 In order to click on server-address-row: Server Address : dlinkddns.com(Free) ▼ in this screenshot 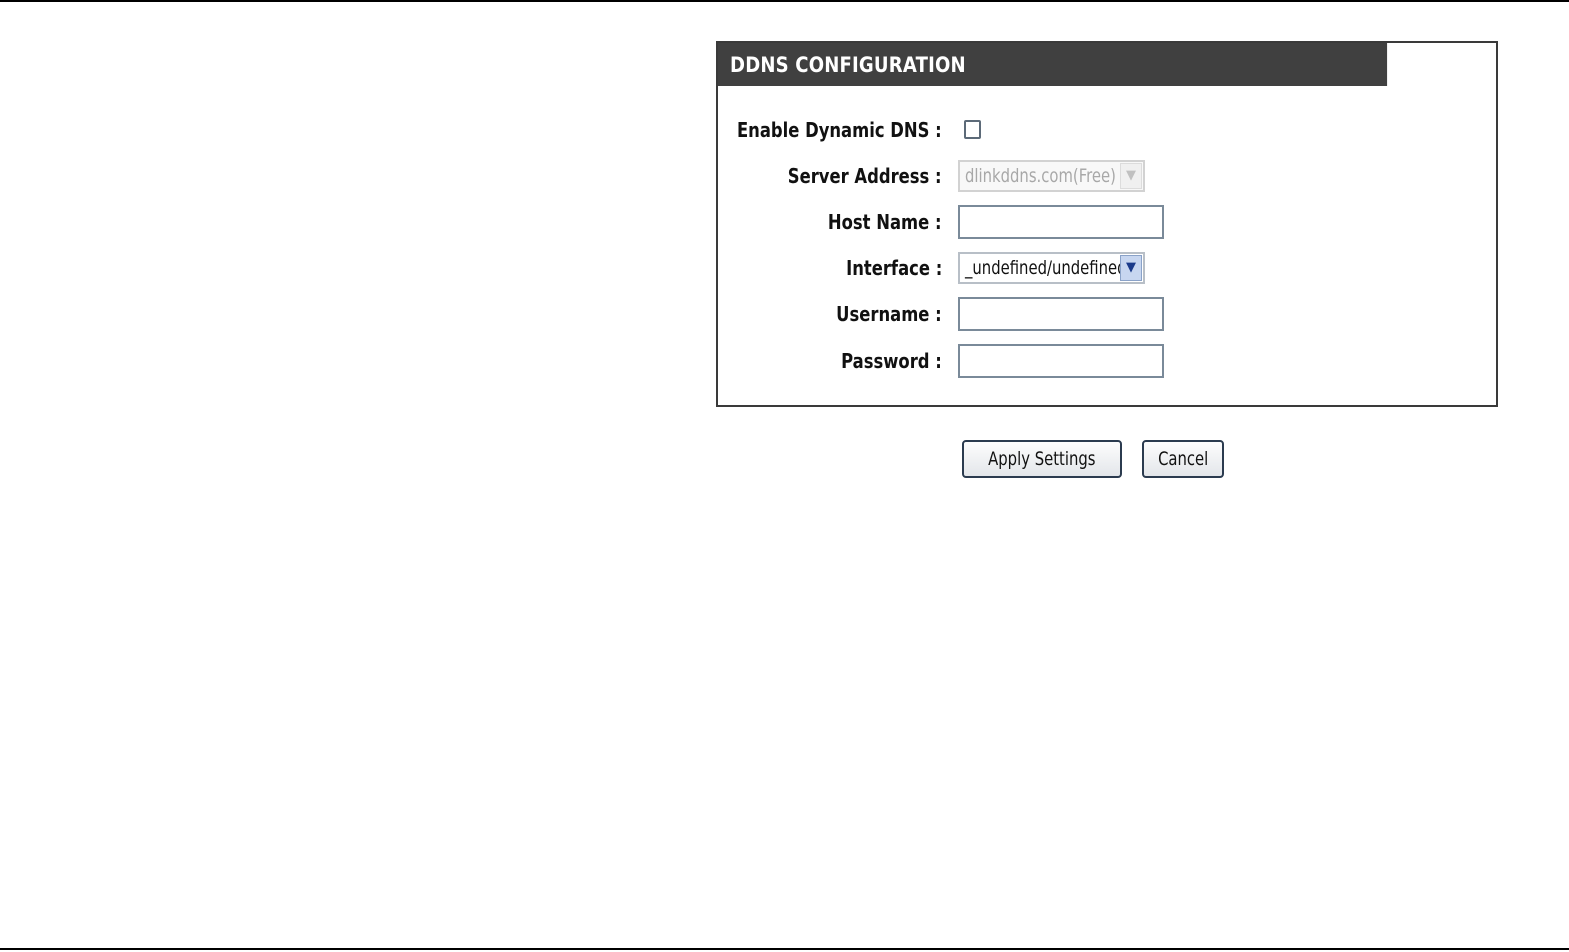, I will do `click(1107, 176)`.